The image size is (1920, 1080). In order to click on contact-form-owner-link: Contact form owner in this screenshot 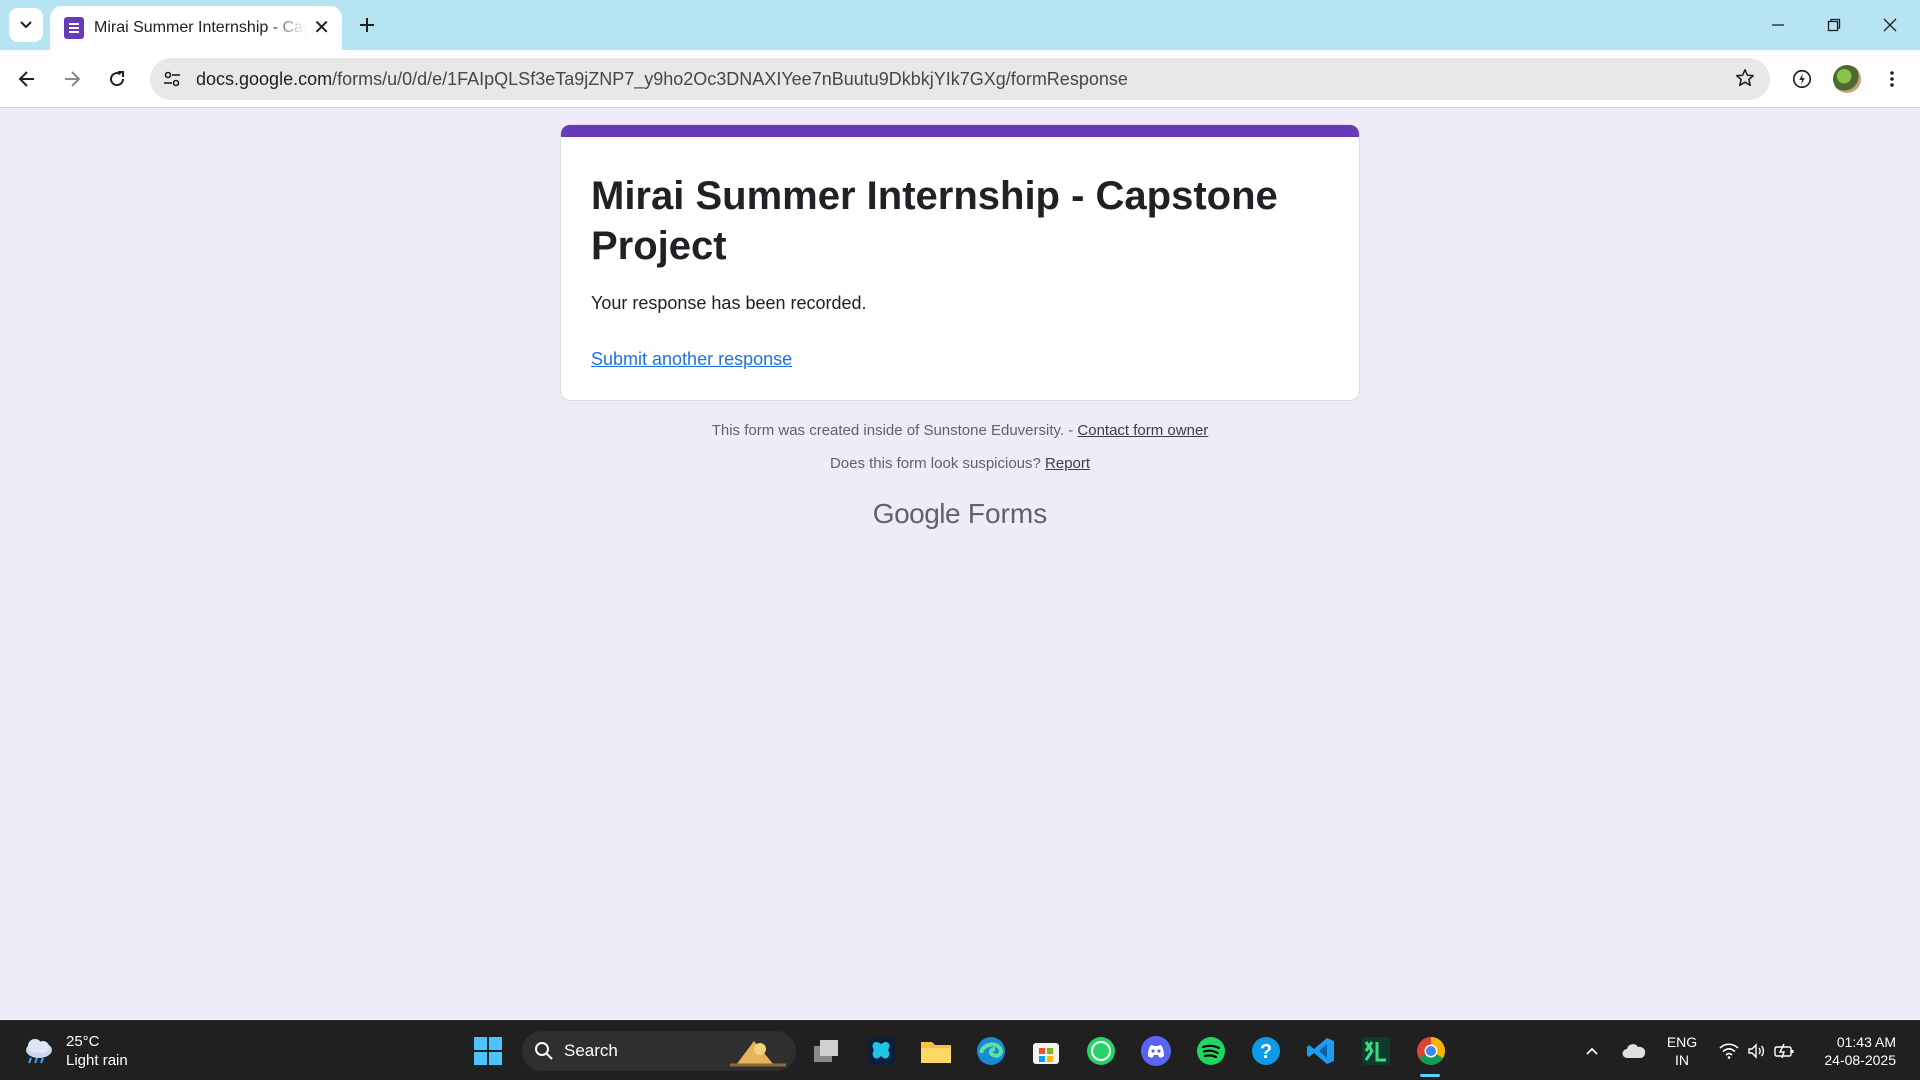, I will do `click(1142, 430)`.